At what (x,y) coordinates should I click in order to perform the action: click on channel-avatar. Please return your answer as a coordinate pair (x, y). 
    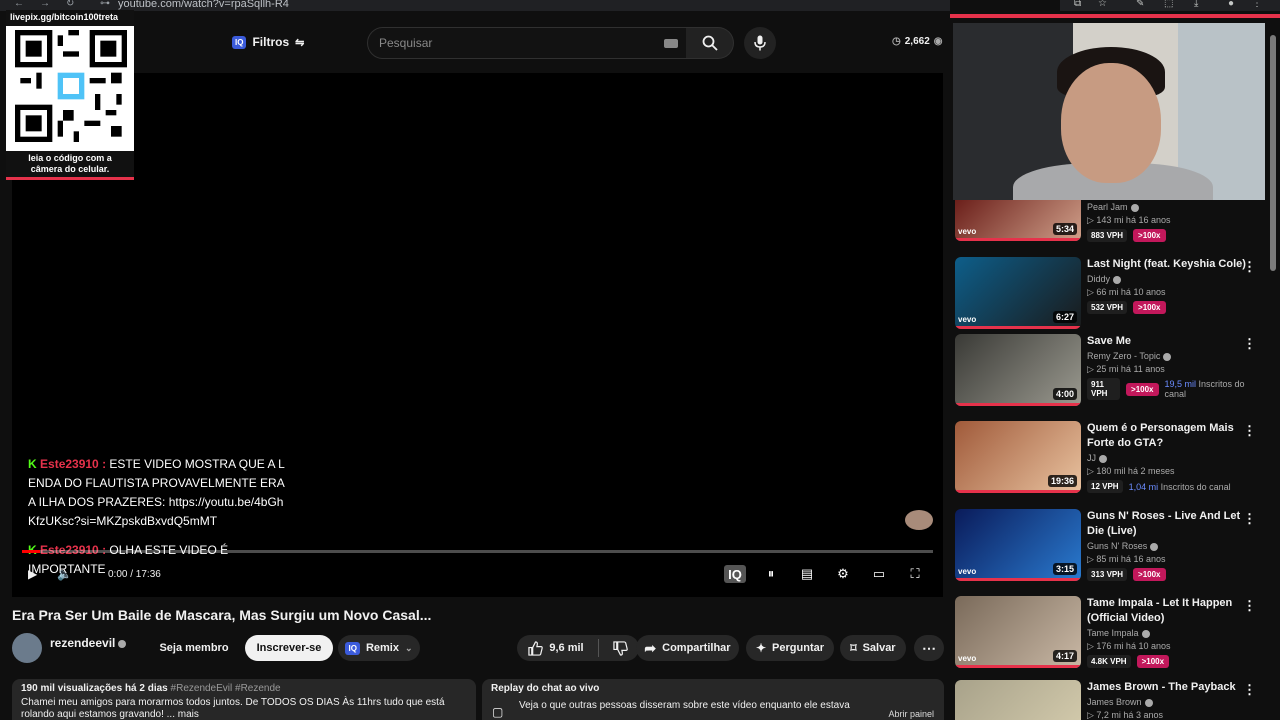
    Looking at the image, I should click on (27, 648).